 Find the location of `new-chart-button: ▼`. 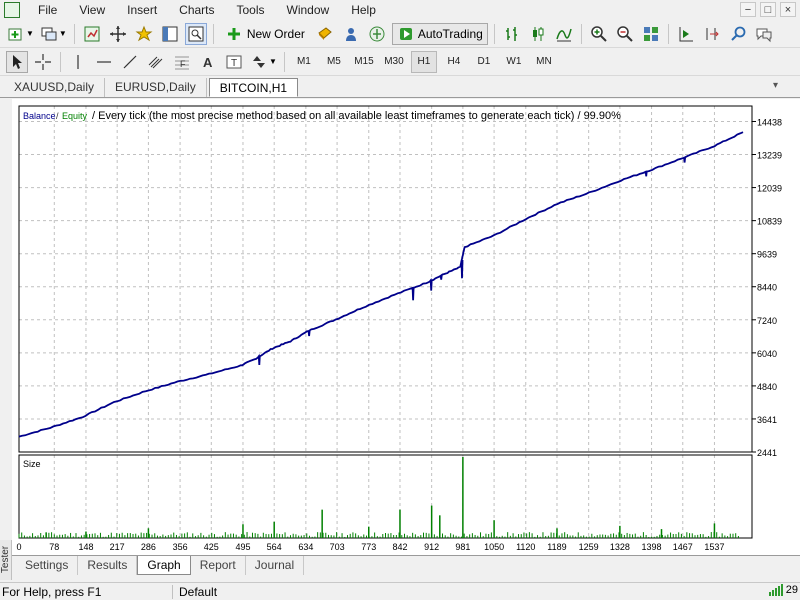

new-chart-button: ▼ is located at coordinates (20, 34).